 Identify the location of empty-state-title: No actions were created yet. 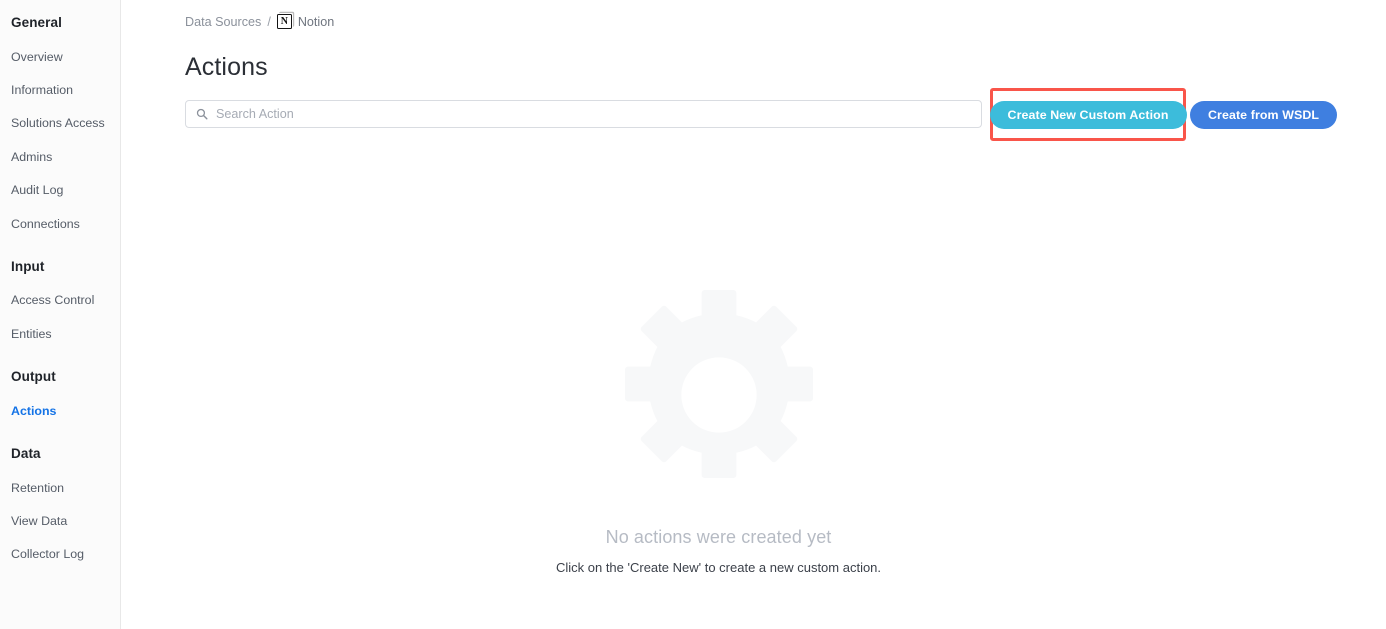
(718, 537).